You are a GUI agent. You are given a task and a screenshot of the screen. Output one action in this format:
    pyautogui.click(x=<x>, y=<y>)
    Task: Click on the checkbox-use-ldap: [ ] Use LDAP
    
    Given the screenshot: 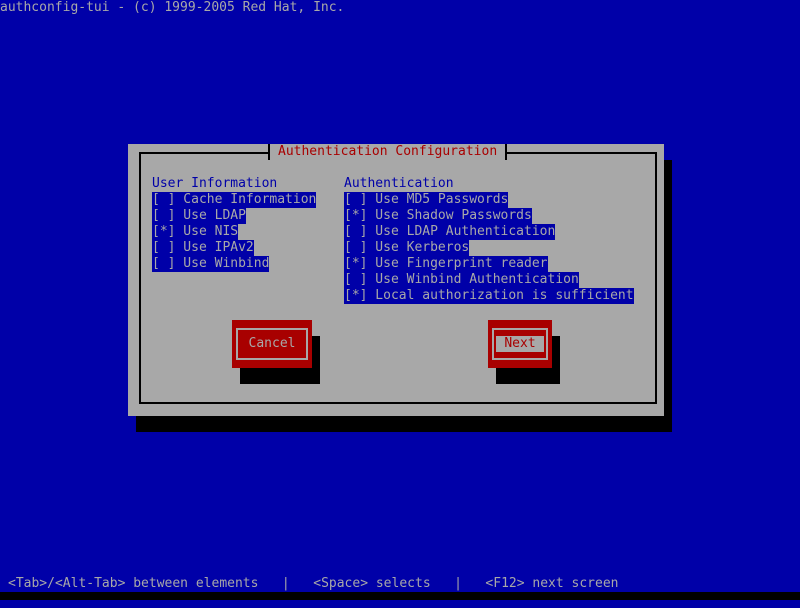 What is the action you would take?
    pyautogui.click(x=199, y=216)
    